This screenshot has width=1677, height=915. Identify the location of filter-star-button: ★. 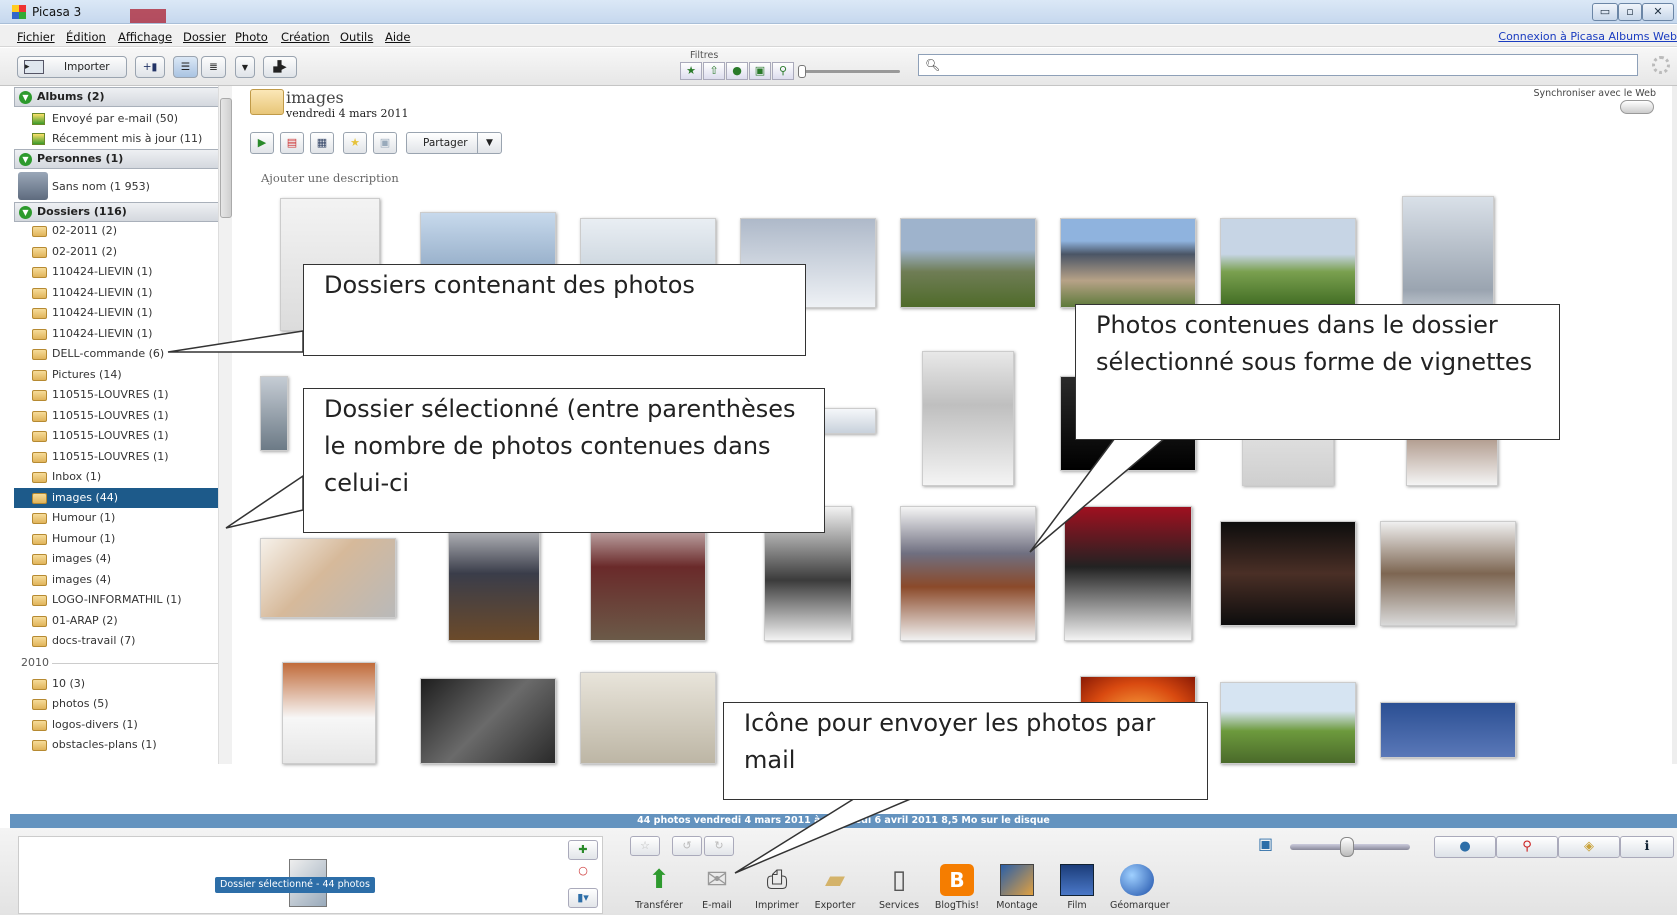
(691, 71).